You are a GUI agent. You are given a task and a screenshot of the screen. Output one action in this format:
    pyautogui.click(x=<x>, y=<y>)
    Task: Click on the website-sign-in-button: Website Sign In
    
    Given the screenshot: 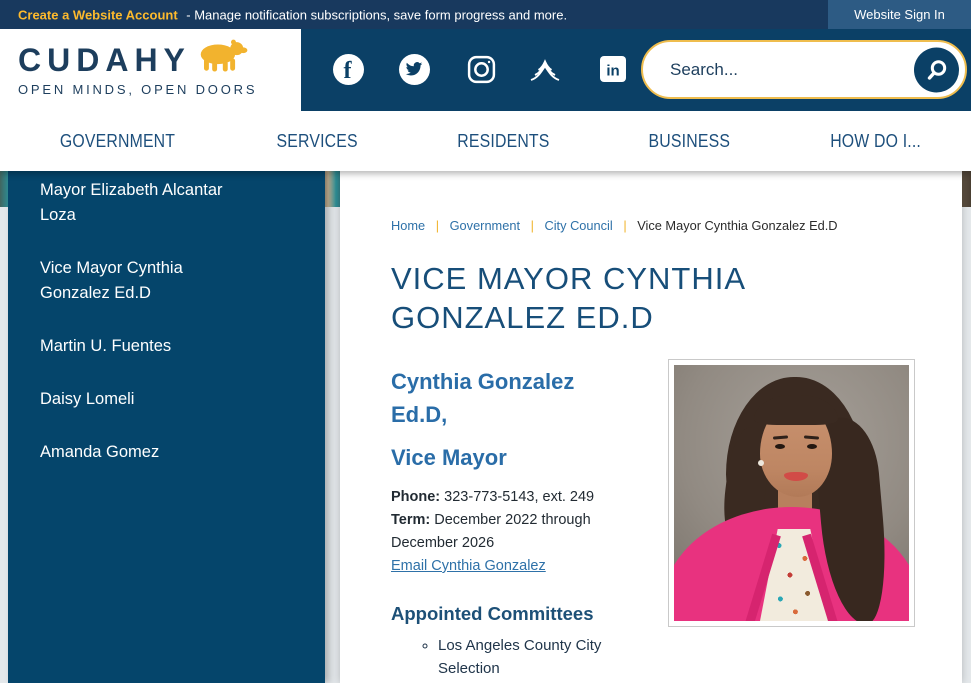 What is the action you would take?
    pyautogui.click(x=899, y=14)
    